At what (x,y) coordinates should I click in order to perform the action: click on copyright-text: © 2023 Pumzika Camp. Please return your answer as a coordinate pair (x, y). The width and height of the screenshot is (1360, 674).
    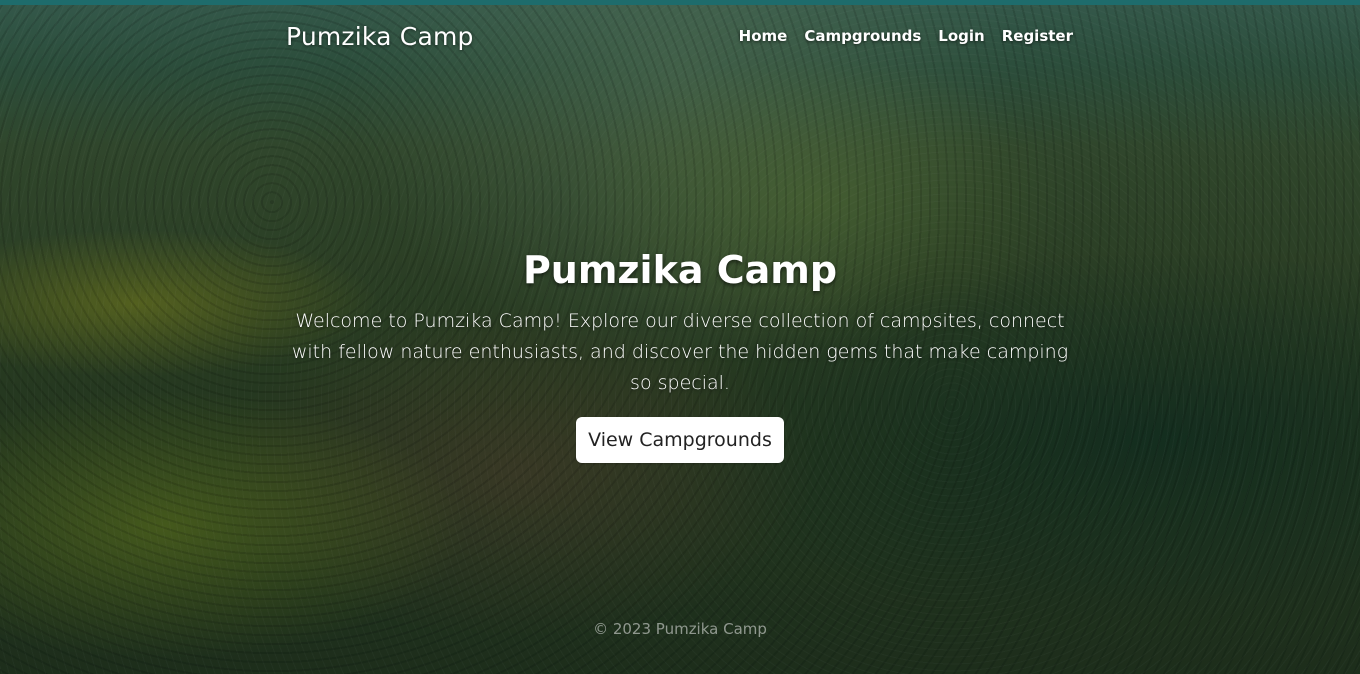
    Looking at the image, I should click on (680, 629).